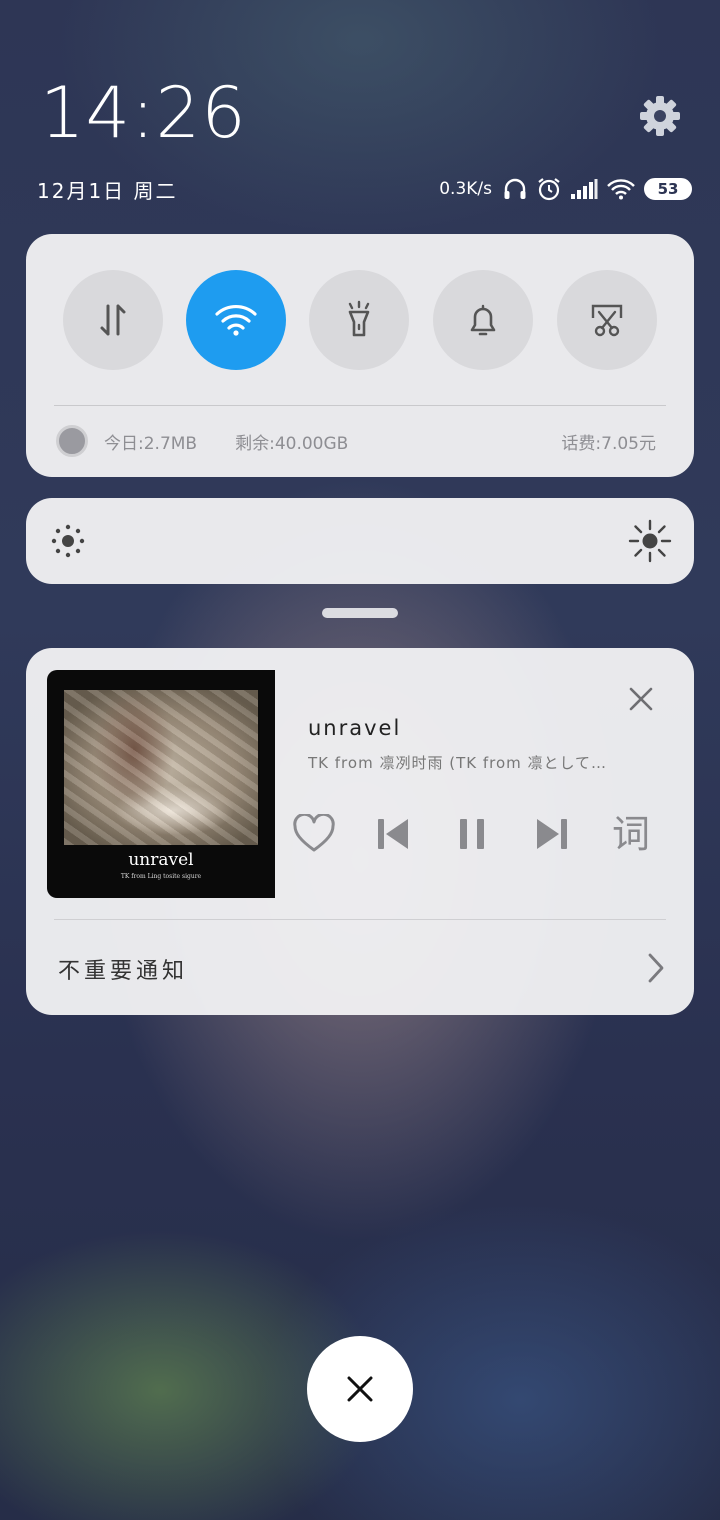 The image size is (720, 1520). Describe the element at coordinates (355, 728) in the screenshot. I see `song-title: unravel` at that location.